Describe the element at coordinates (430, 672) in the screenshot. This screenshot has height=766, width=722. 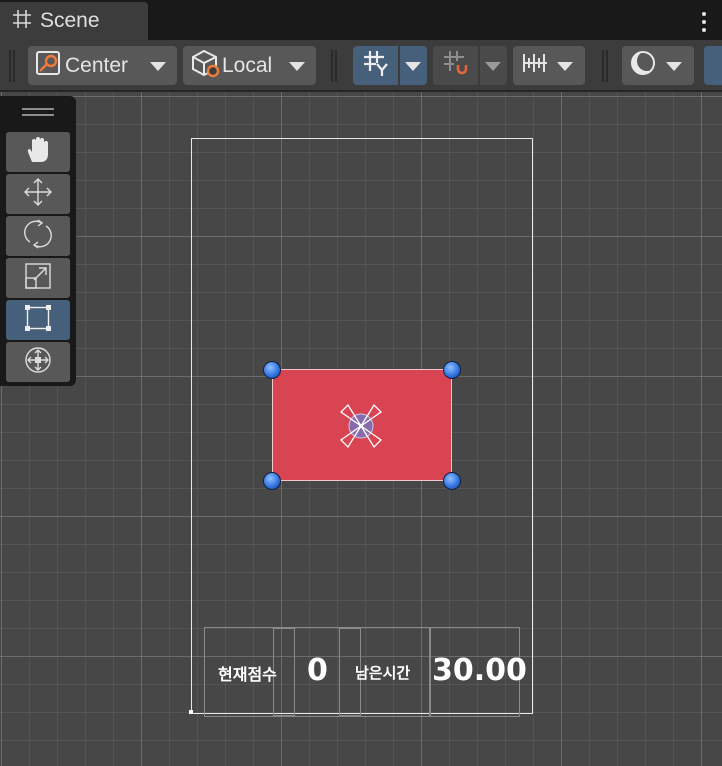
I see `text-rect-outline` at that location.